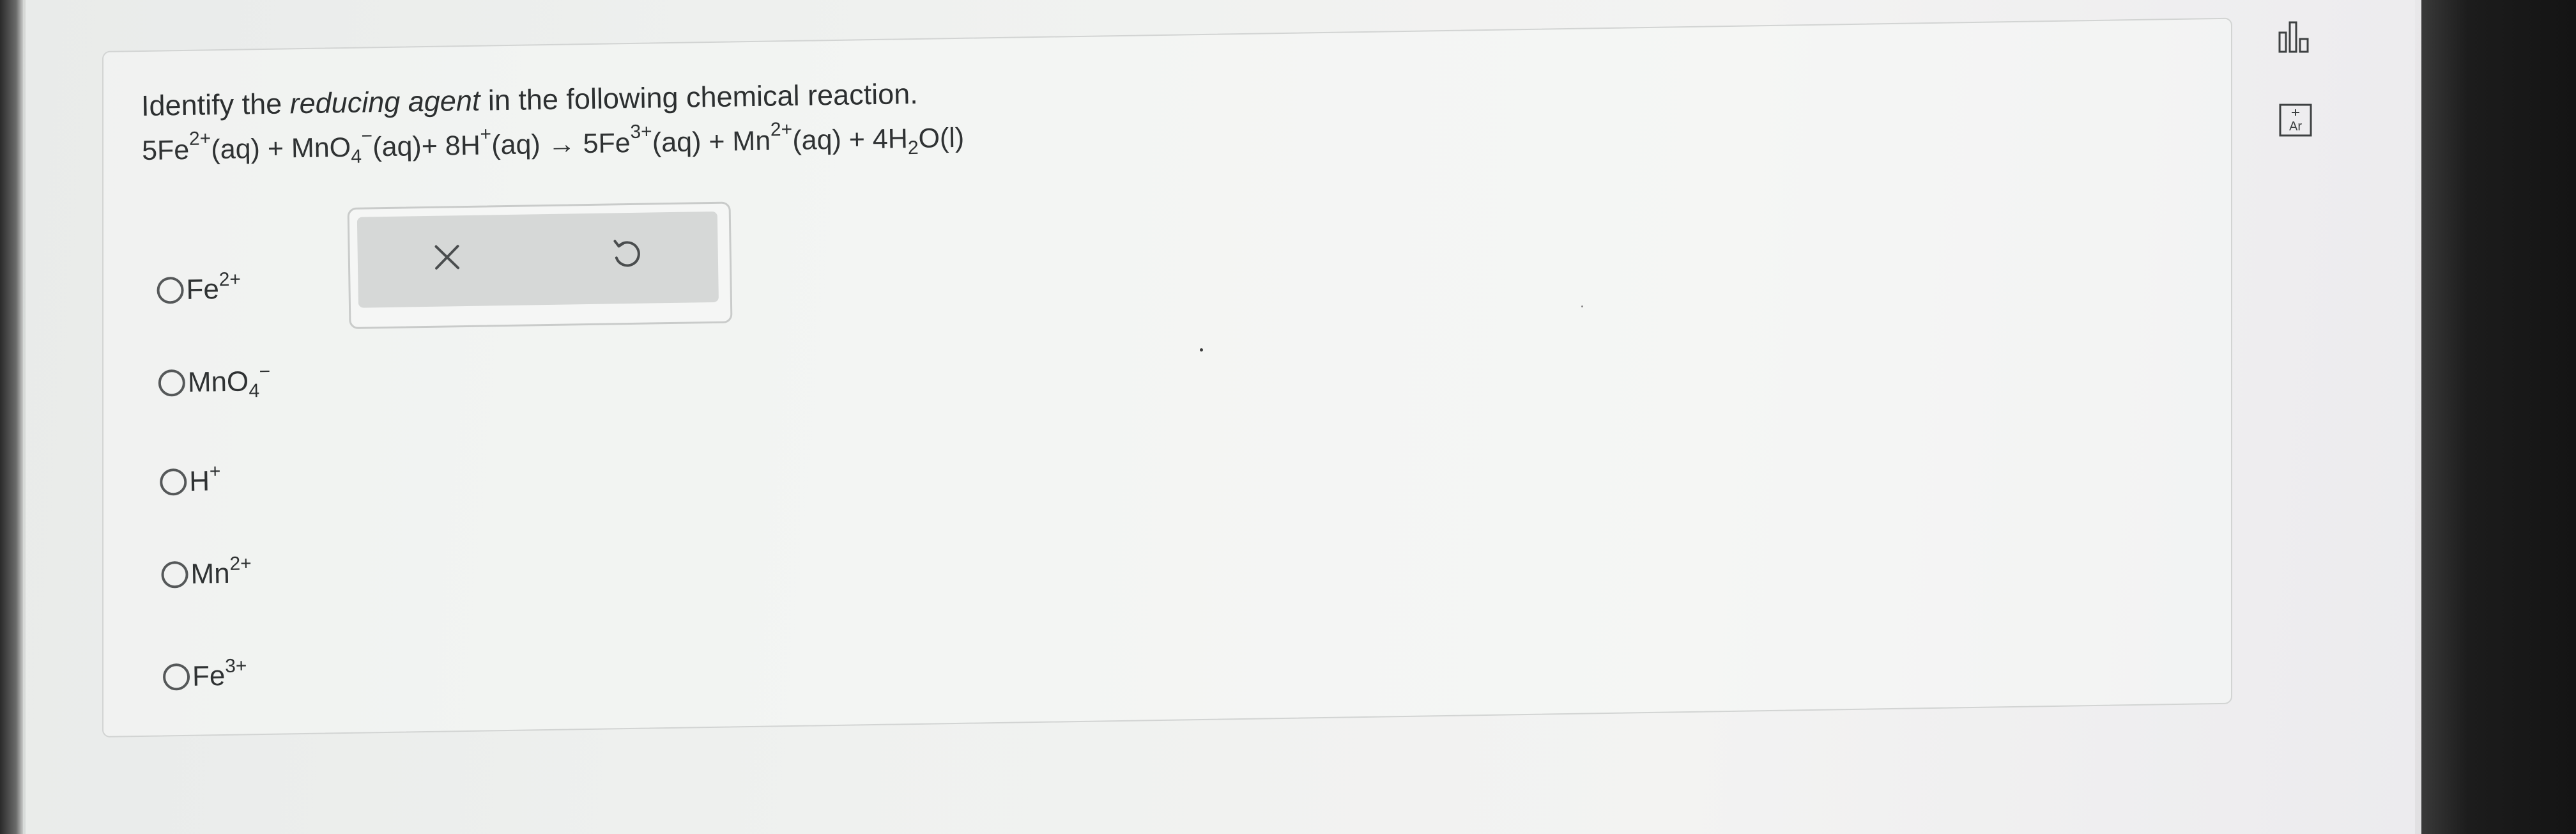 This screenshot has height=834, width=2576. I want to click on eq-part: (aq) + 4H, so click(850, 139).